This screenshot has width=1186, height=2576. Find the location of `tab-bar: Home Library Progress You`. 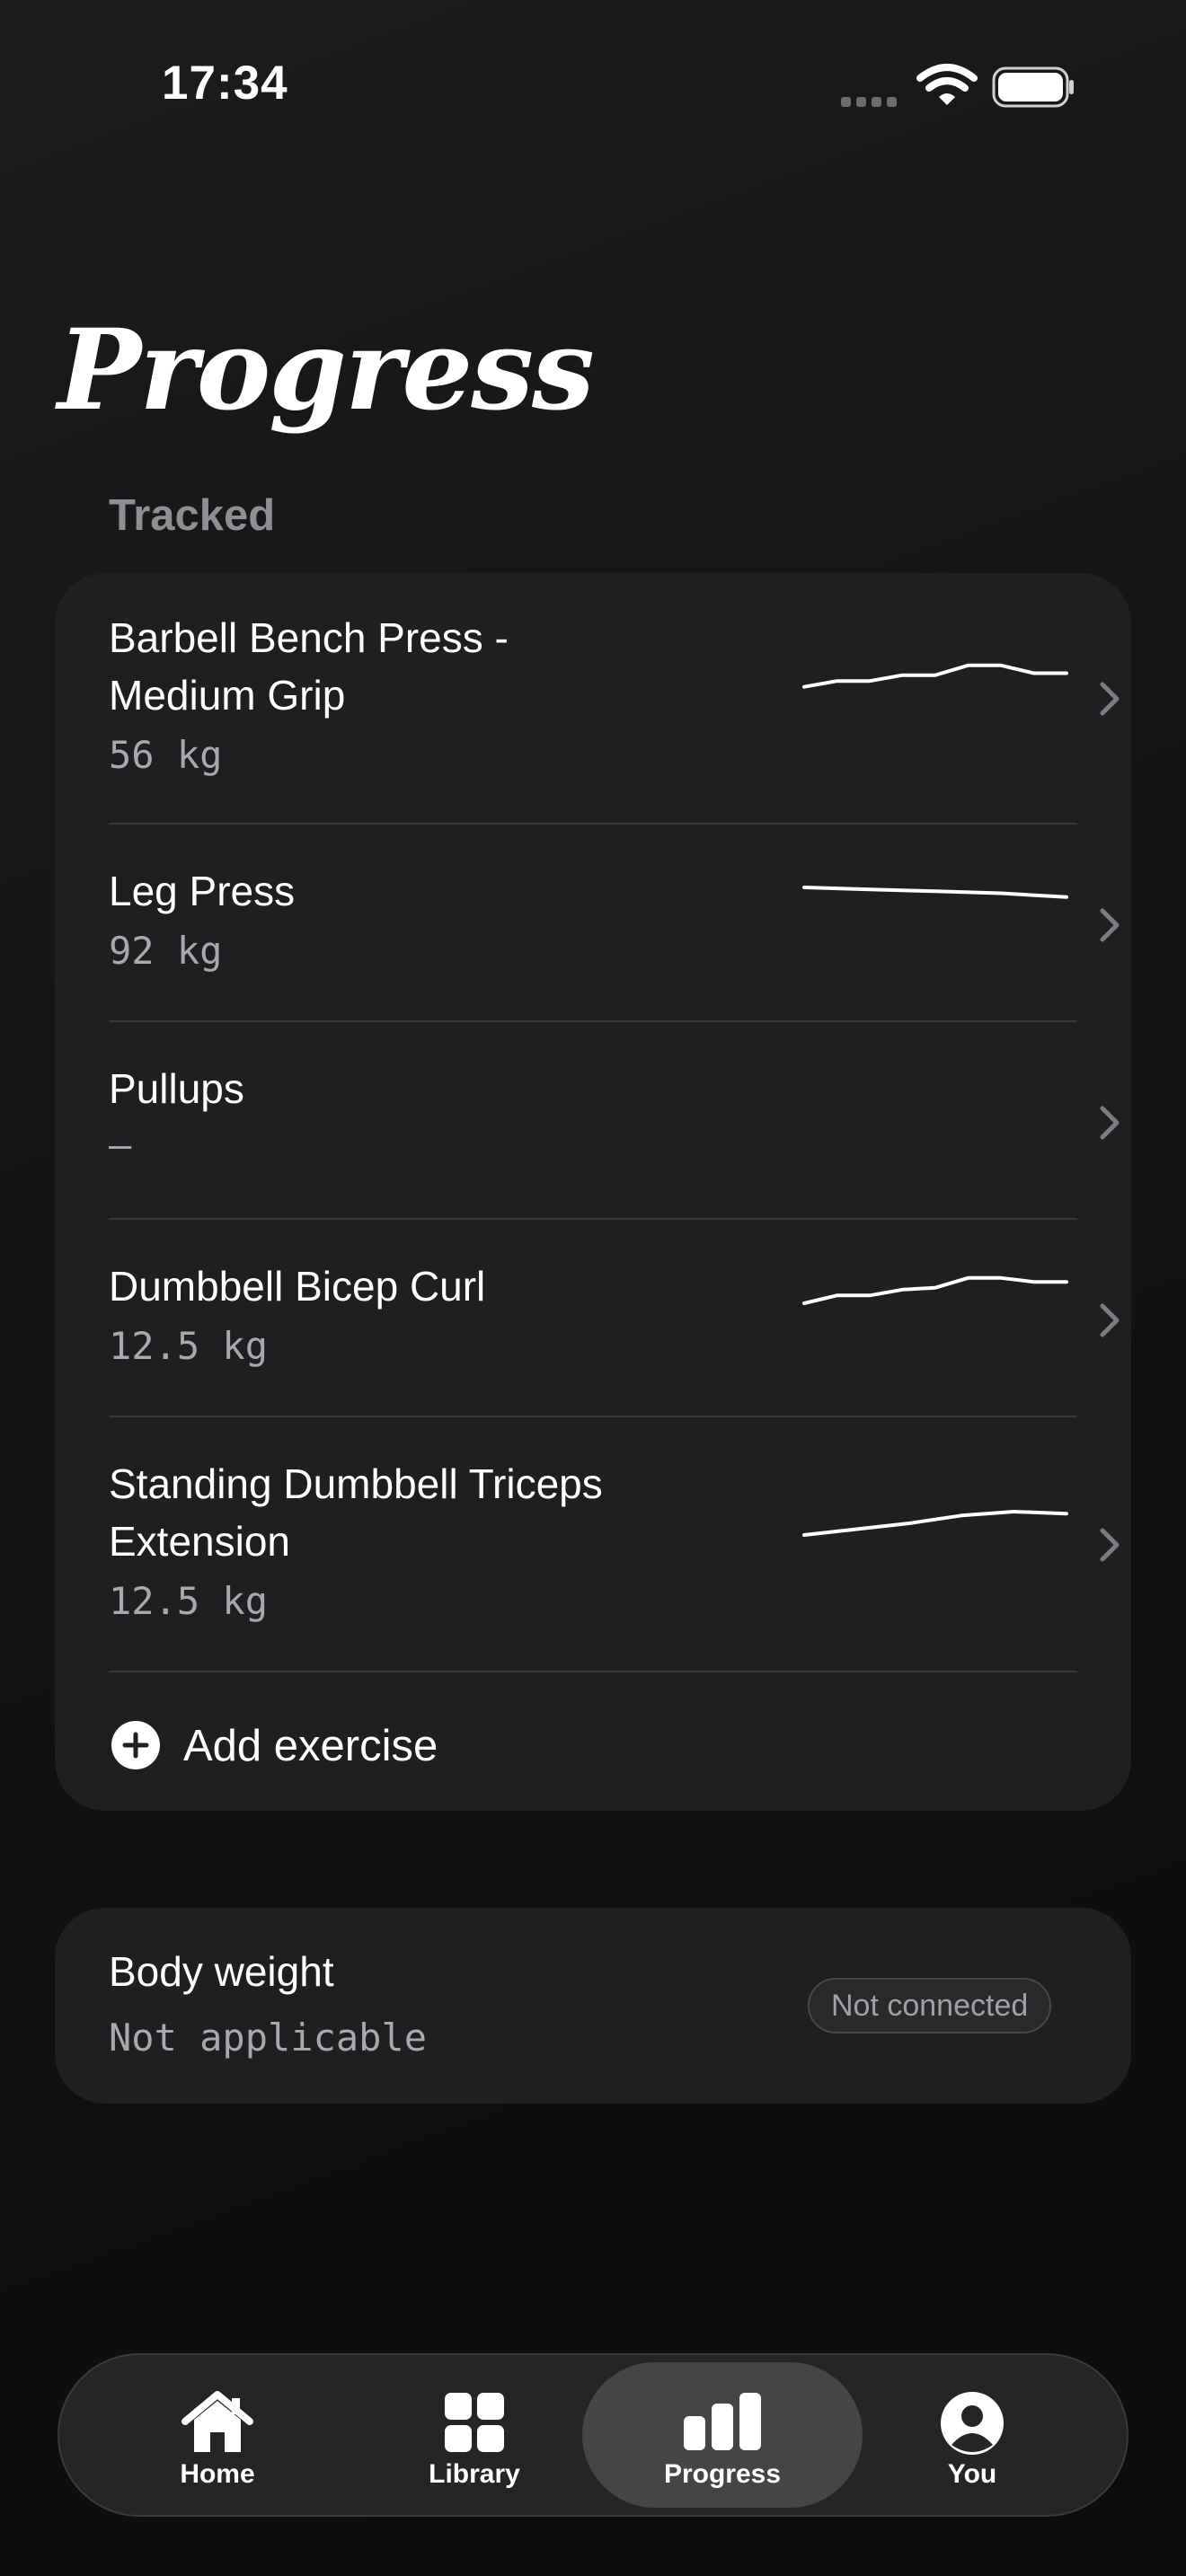

tab-bar: Home Library Progress You is located at coordinates (593, 2435).